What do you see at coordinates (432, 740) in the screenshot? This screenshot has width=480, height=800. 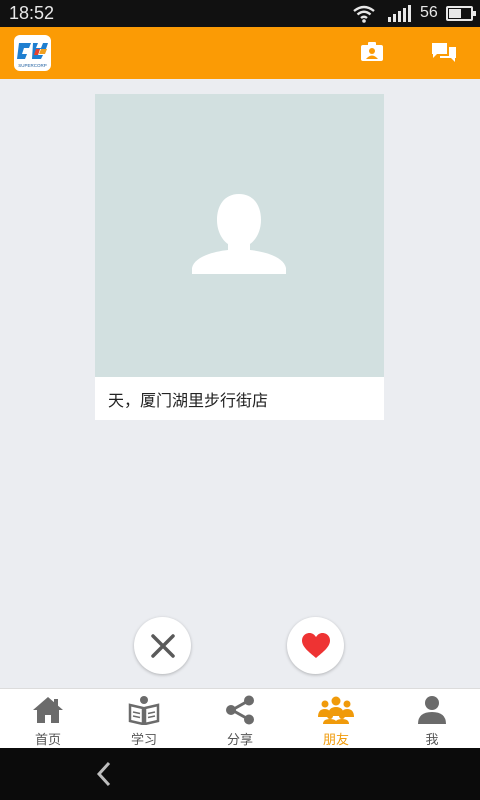 I see `nav-label-me: 我` at bounding box center [432, 740].